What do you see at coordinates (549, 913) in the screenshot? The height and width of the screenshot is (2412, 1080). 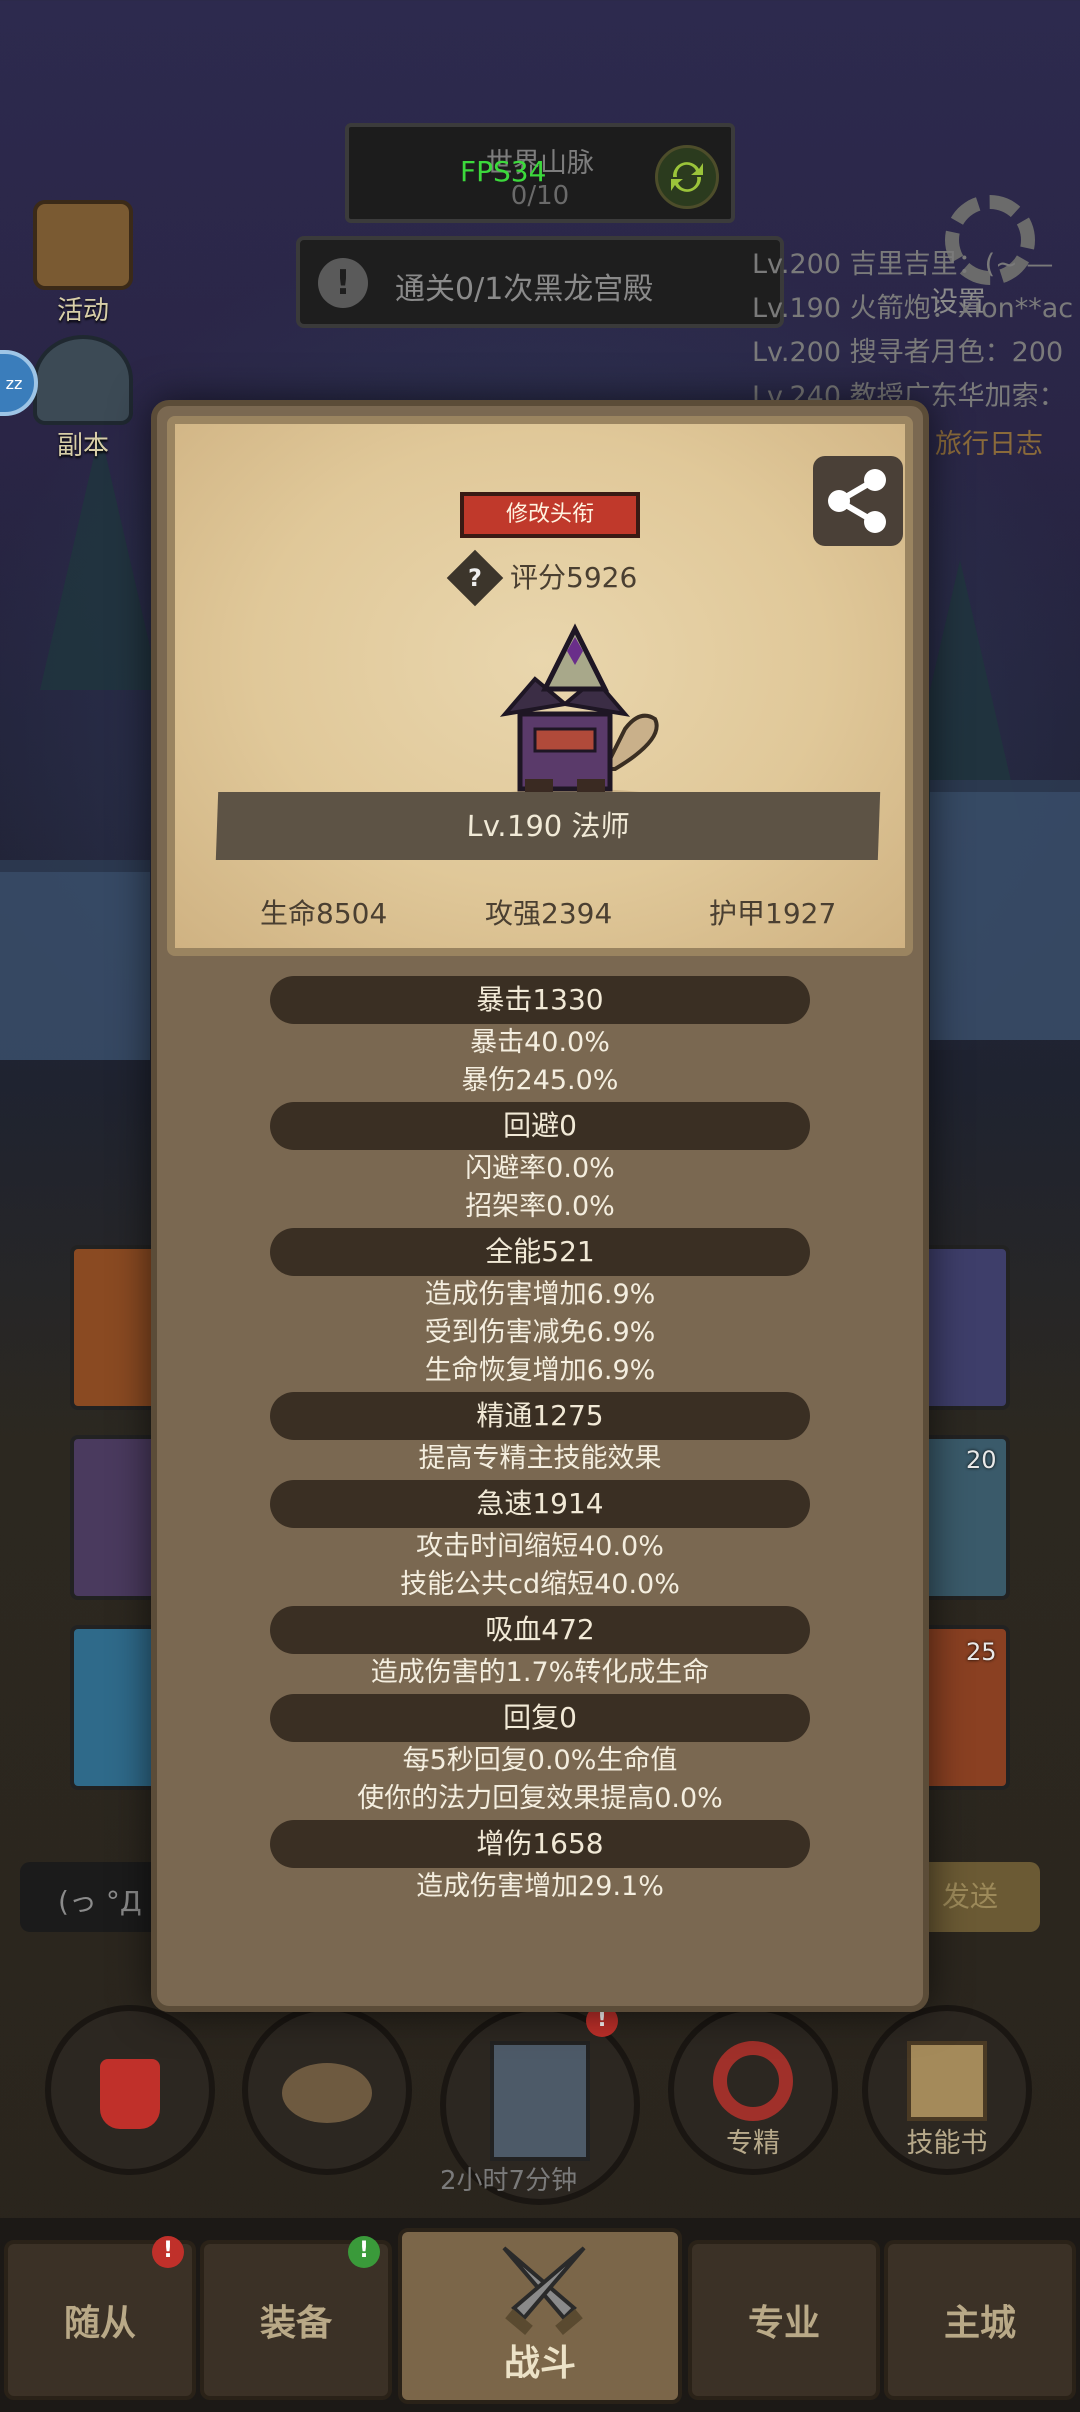 I see `attack-stat: 攻强2394` at bounding box center [549, 913].